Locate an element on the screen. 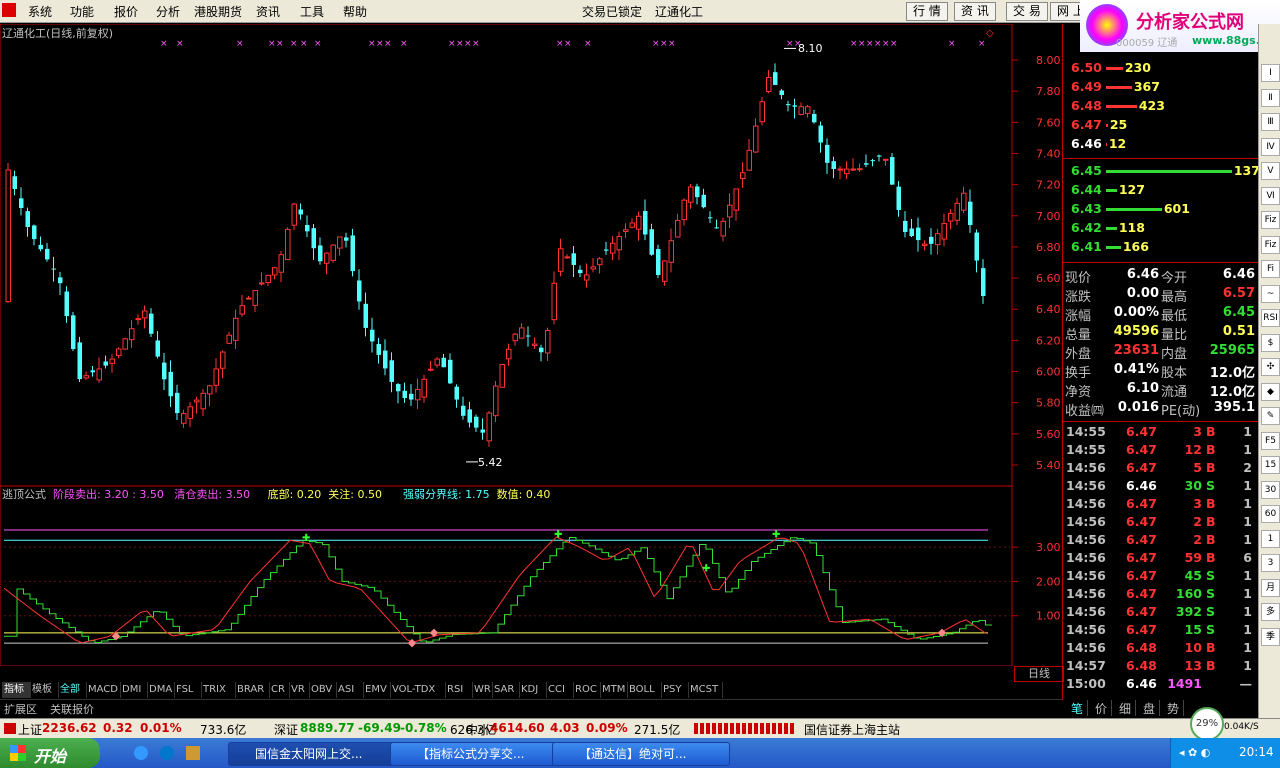 The width and height of the screenshot is (1280, 768). sidebar-tool-icon: 60 is located at coordinates (1270, 514).